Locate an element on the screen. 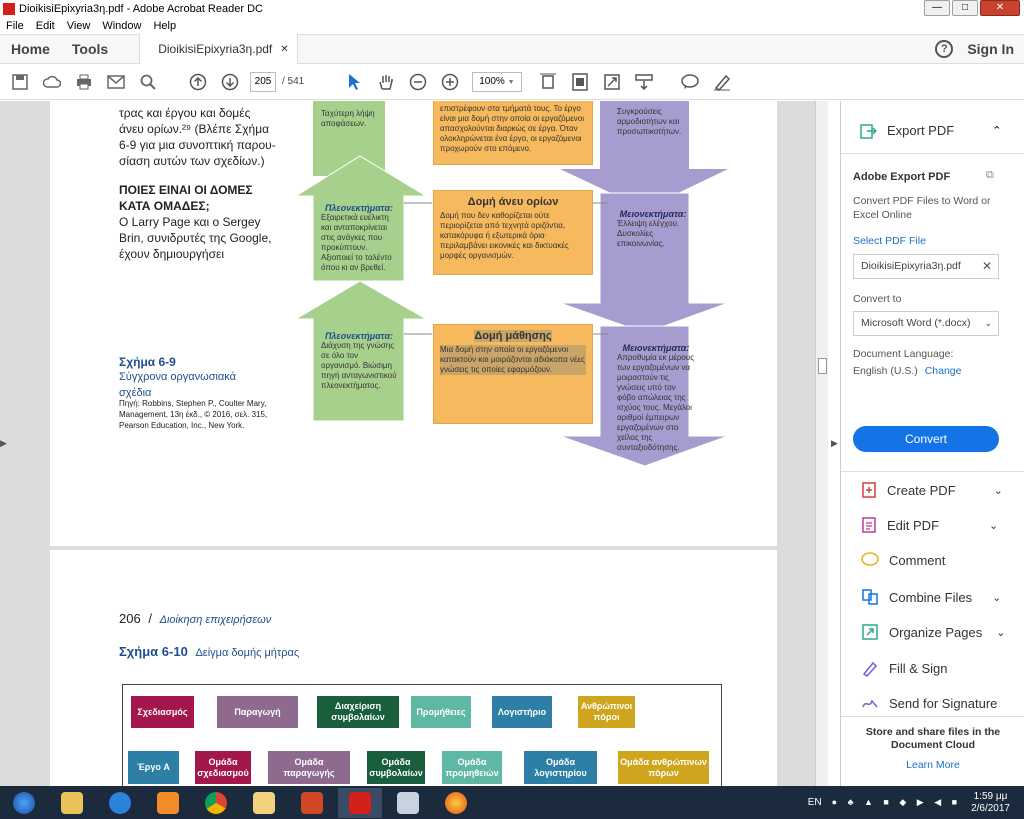  menu-file: File is located at coordinates (15, 26).